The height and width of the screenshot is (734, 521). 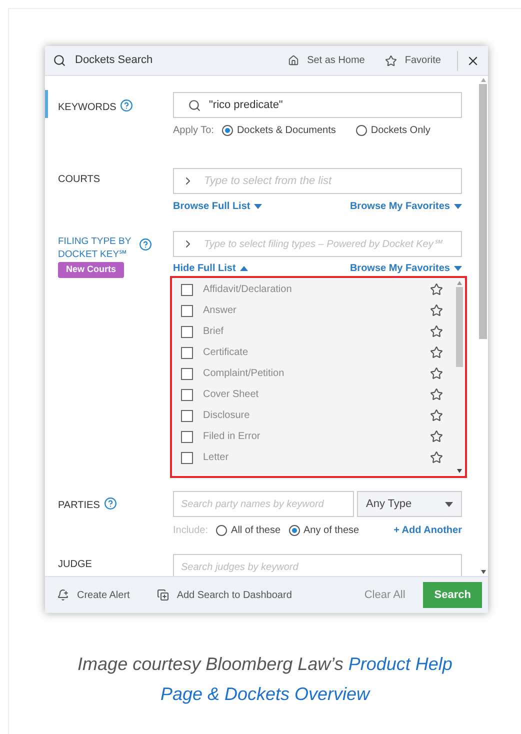 What do you see at coordinates (256, 531) in the screenshot?
I see `radio-label: All of these` at bounding box center [256, 531].